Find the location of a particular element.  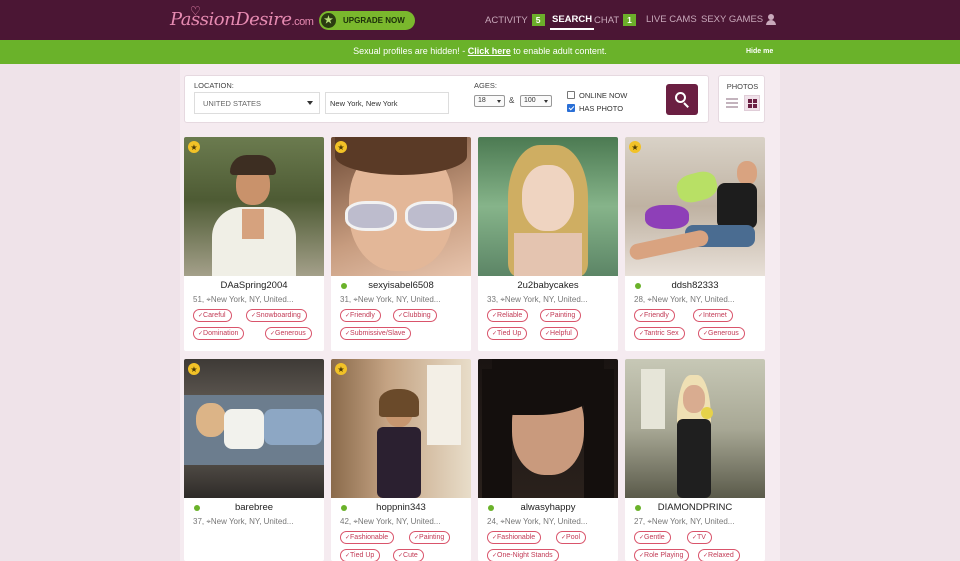

interest-tag: Relaxed is located at coordinates (719, 555).